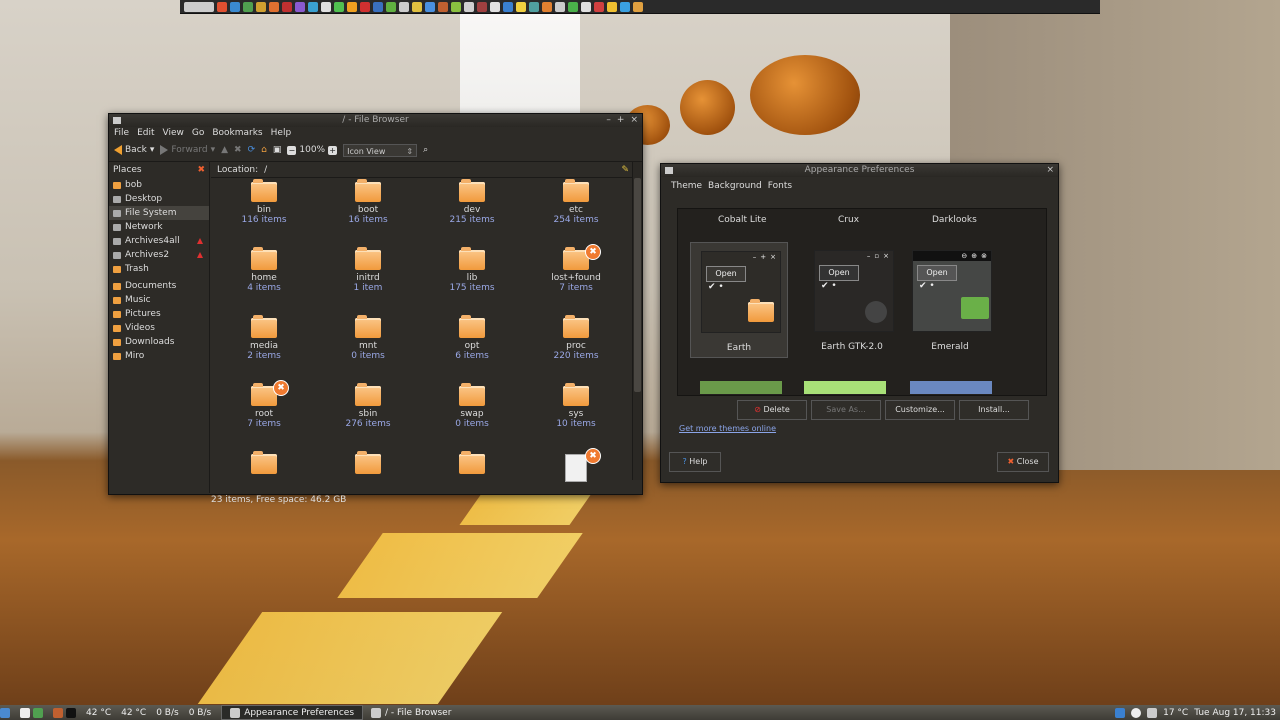 This screenshot has height=720, width=1280. Describe the element at coordinates (472, 338) in the screenshot. I see `file-item: opt 6 items` at that location.